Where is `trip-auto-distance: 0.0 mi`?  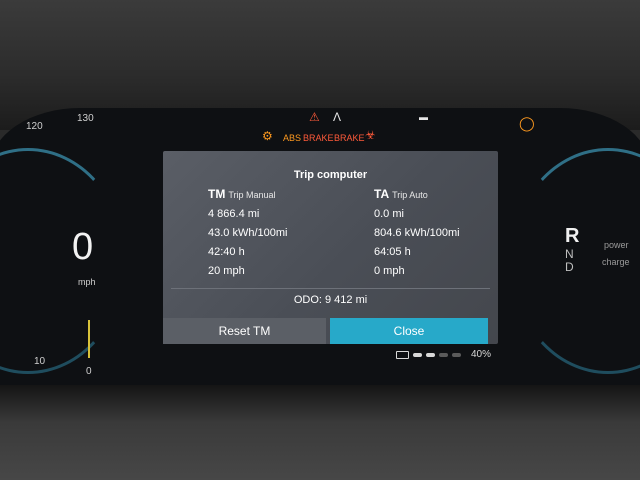 trip-auto-distance: 0.0 mi is located at coordinates (389, 214).